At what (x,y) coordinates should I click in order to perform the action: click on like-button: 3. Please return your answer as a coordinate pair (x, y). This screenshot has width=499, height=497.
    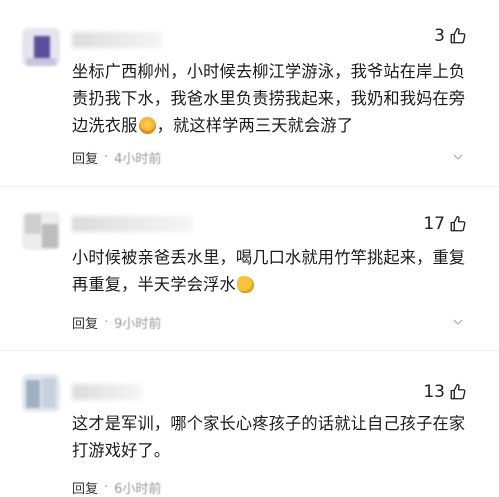
    Looking at the image, I should click on (450, 36).